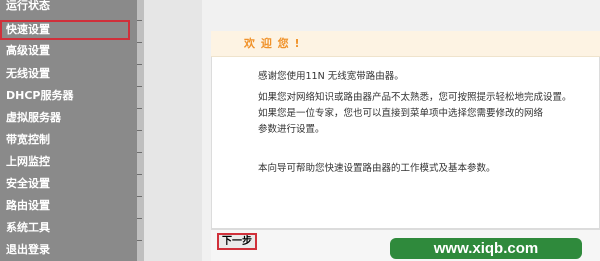  I want to click on sidebar-item-security: 安全设置, so click(65, 184).